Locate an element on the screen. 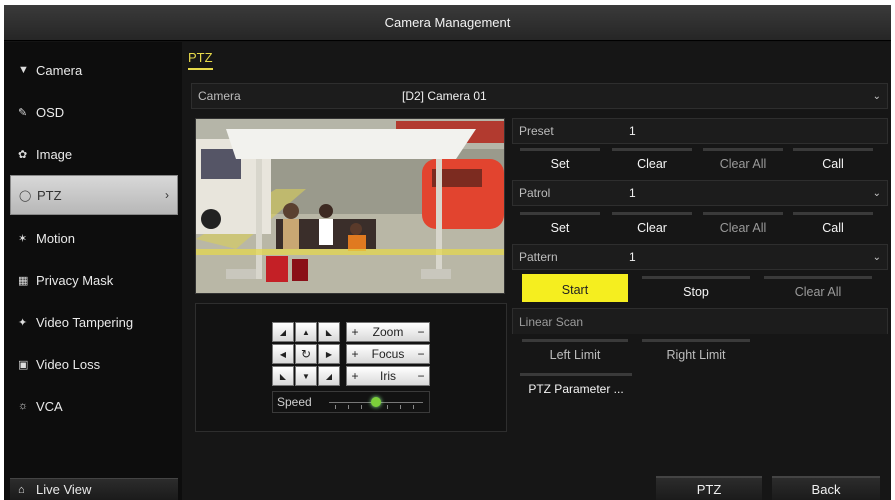  tab-ptz: PTZ is located at coordinates (200, 60).